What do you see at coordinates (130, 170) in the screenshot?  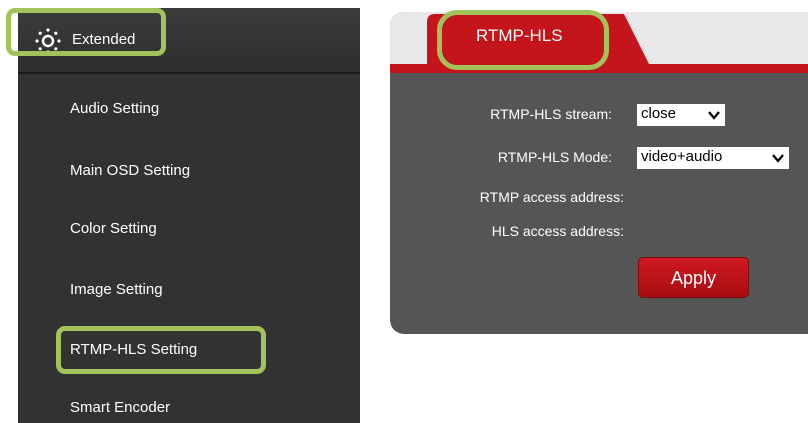 I see `sidebar-item-main-osd-setting: Main OSD Setting` at bounding box center [130, 170].